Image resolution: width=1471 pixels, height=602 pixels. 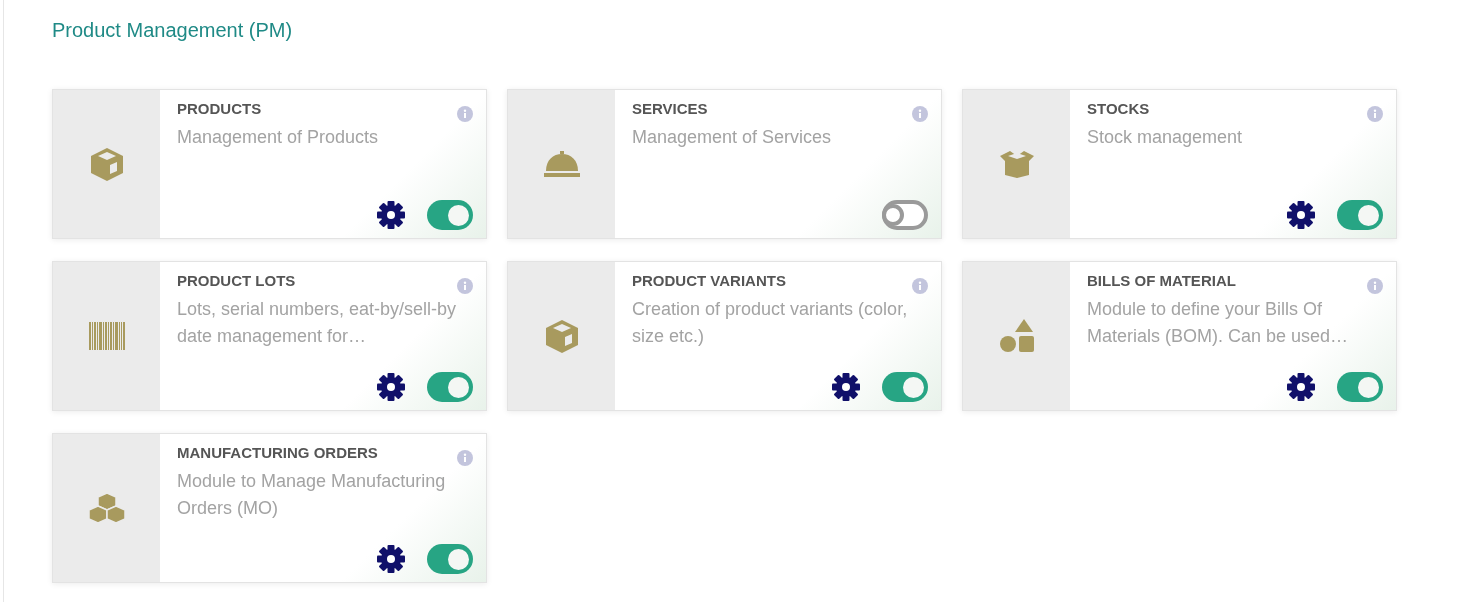 I want to click on module-title: PRODUCTS, so click(x=219, y=109).